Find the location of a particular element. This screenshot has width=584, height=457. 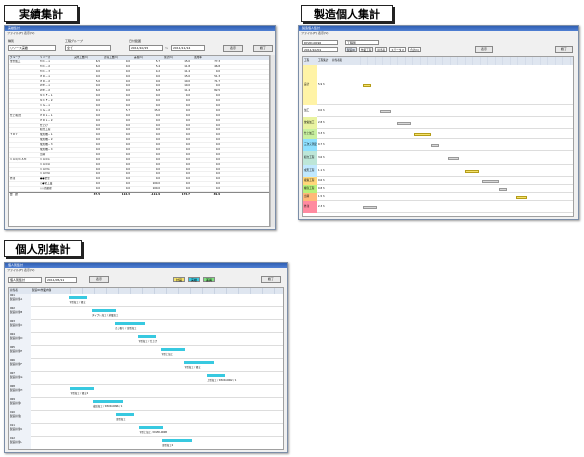

person-row: 008 製造担当H 下型加工 / 組立2 is located at coordinates (146, 391).